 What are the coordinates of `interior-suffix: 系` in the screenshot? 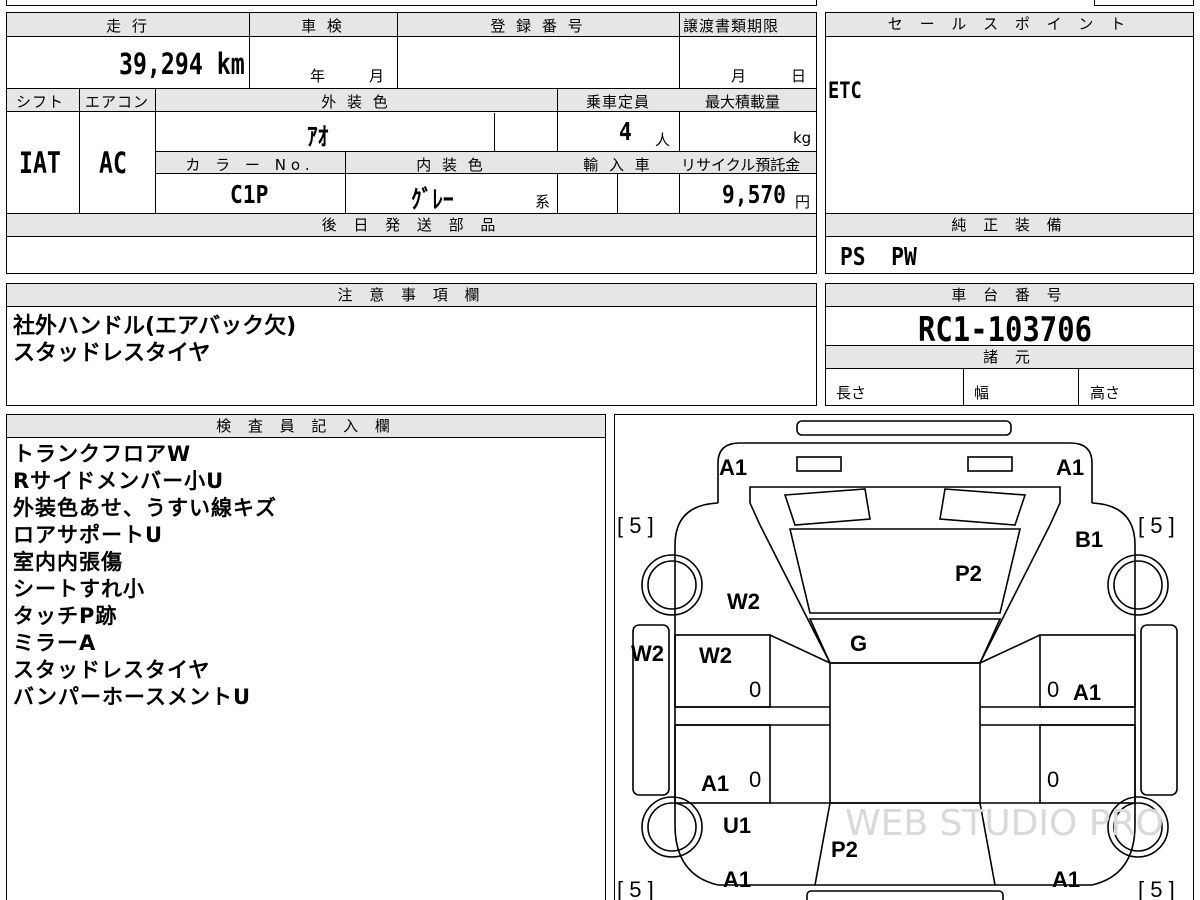 It's located at (543, 202).